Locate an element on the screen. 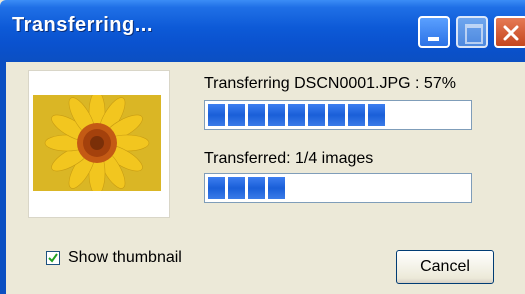 This screenshot has height=294, width=525. show-thumbnail-label: Show thumbnail is located at coordinates (125, 258).